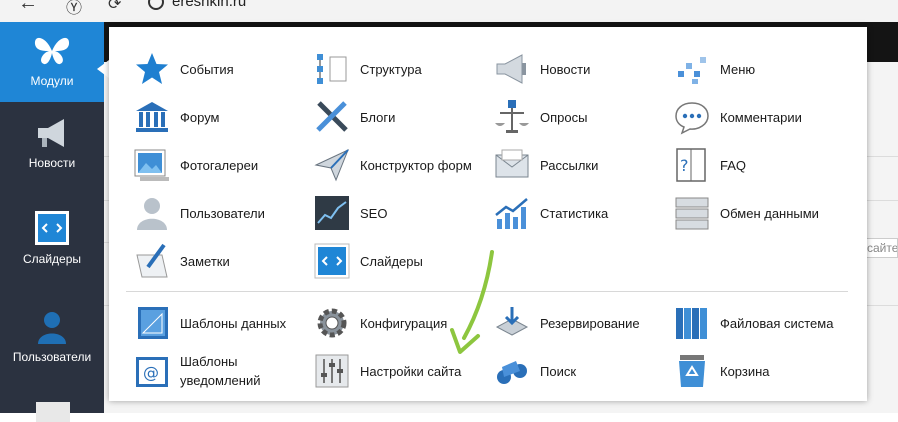 Image resolution: width=898 pixels, height=422 pixels. I want to click on sidebar-item-label: Модули, so click(52, 81).